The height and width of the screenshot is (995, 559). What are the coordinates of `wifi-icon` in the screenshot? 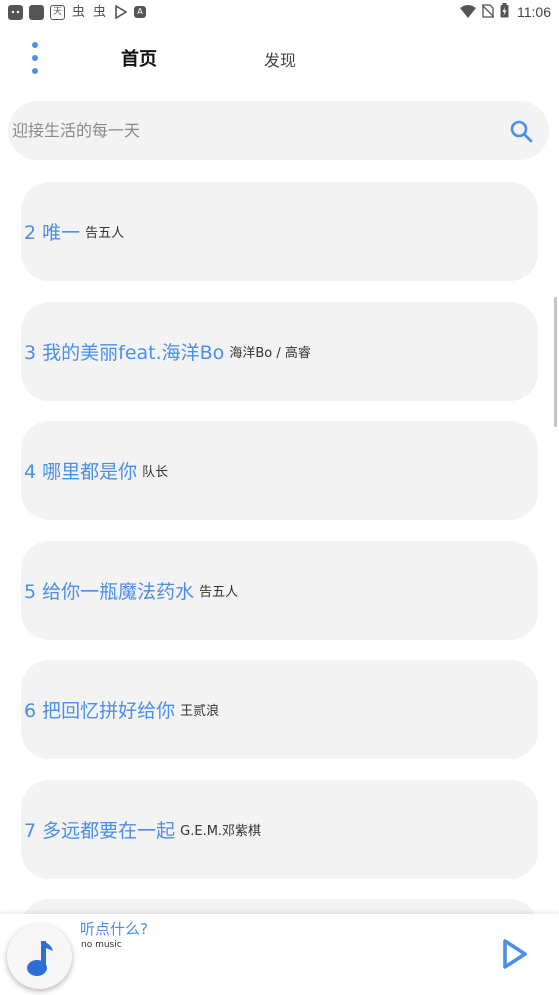 It's located at (468, 12).